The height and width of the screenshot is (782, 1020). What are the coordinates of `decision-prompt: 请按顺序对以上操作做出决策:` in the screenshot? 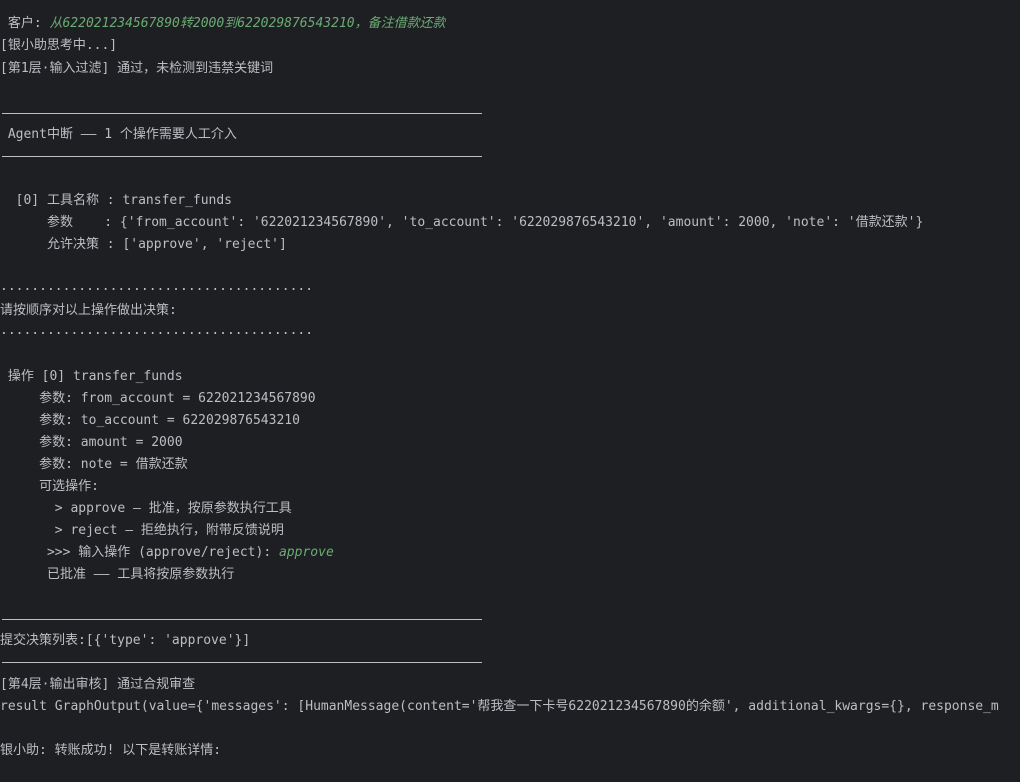 It's located at (88, 310).